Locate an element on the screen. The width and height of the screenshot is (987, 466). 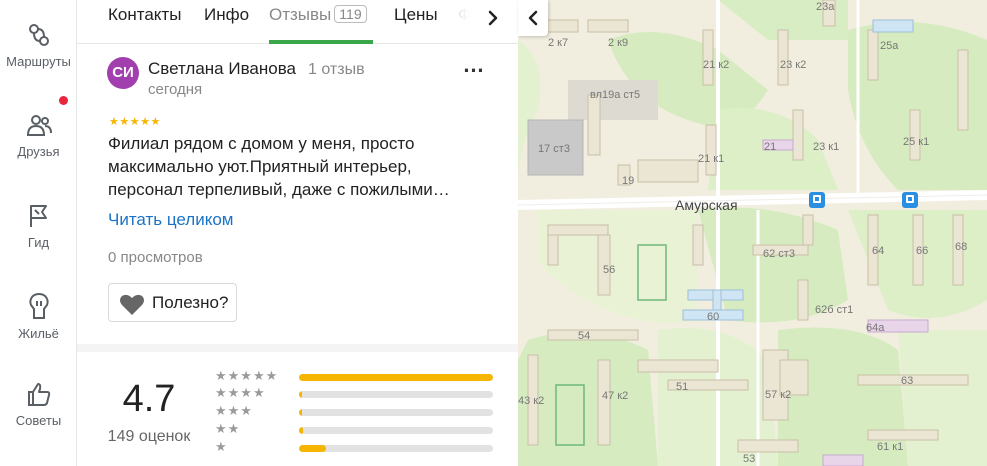
rail-label-housing: Жильё is located at coordinates (38, 333).